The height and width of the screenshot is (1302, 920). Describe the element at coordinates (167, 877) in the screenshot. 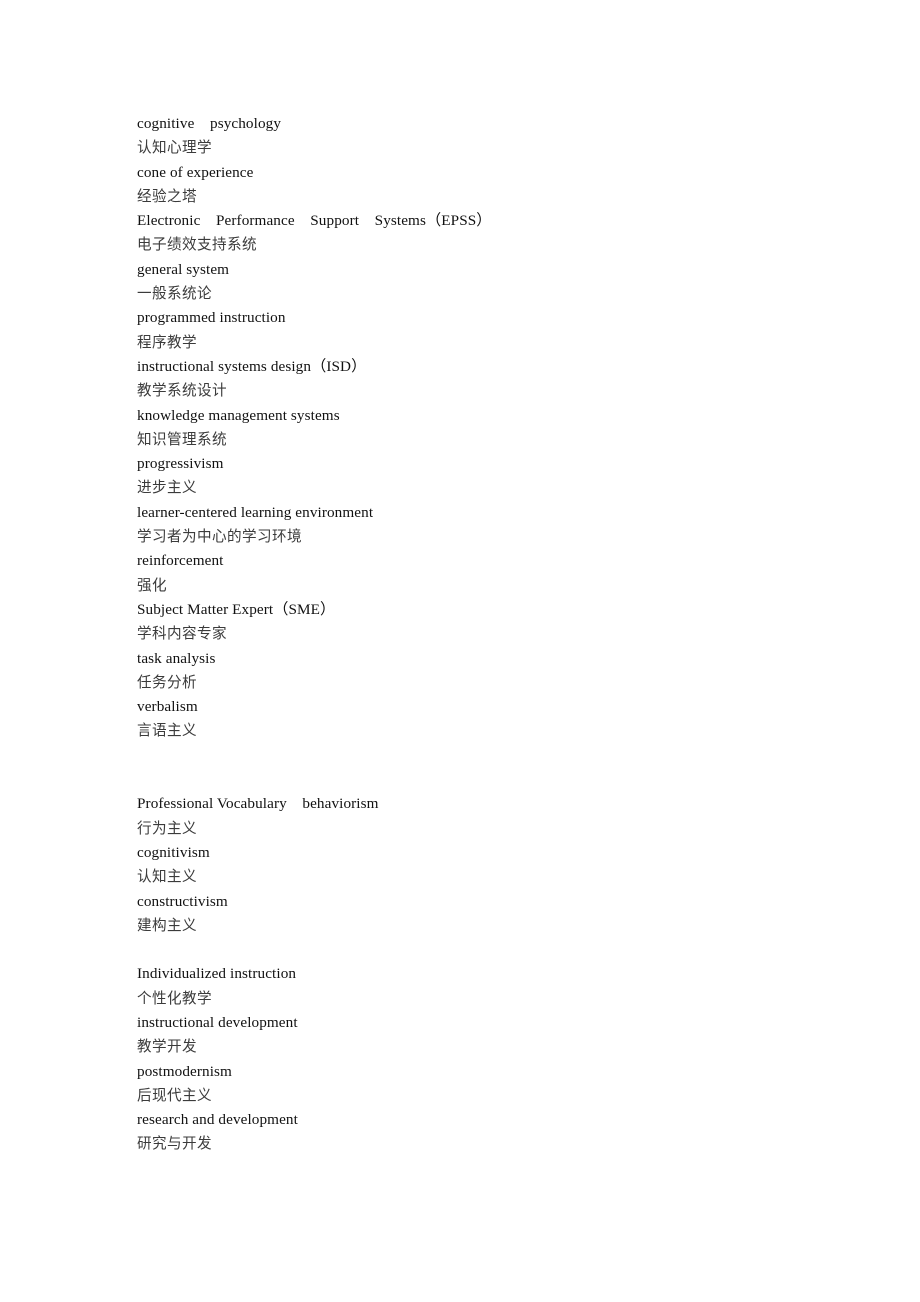

I see `glossary-term-chinese: 认知主义` at that location.